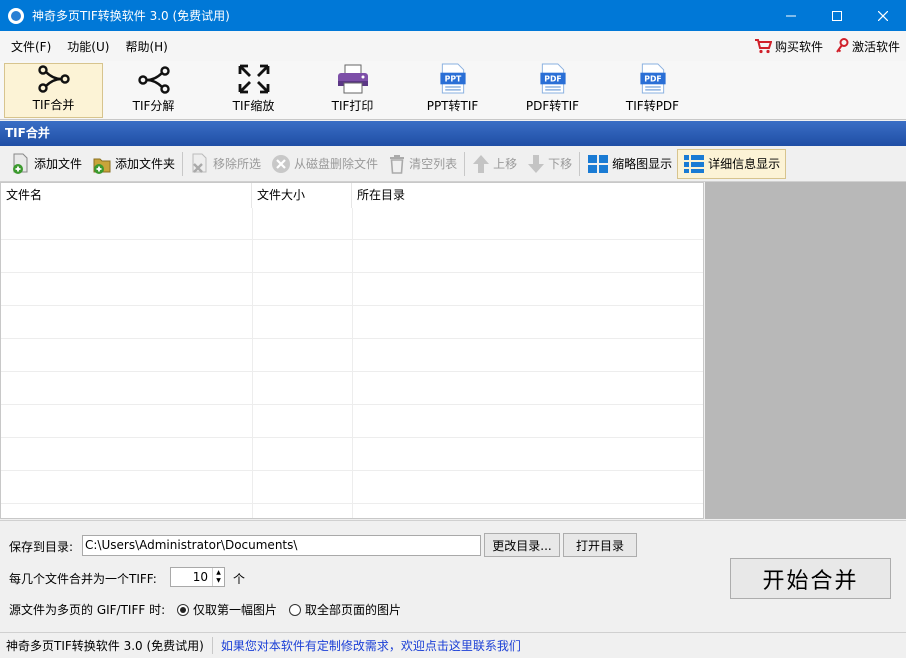 This screenshot has width=906, height=658. I want to click on thumbnail-view-button: 缩略图显示, so click(629, 164).